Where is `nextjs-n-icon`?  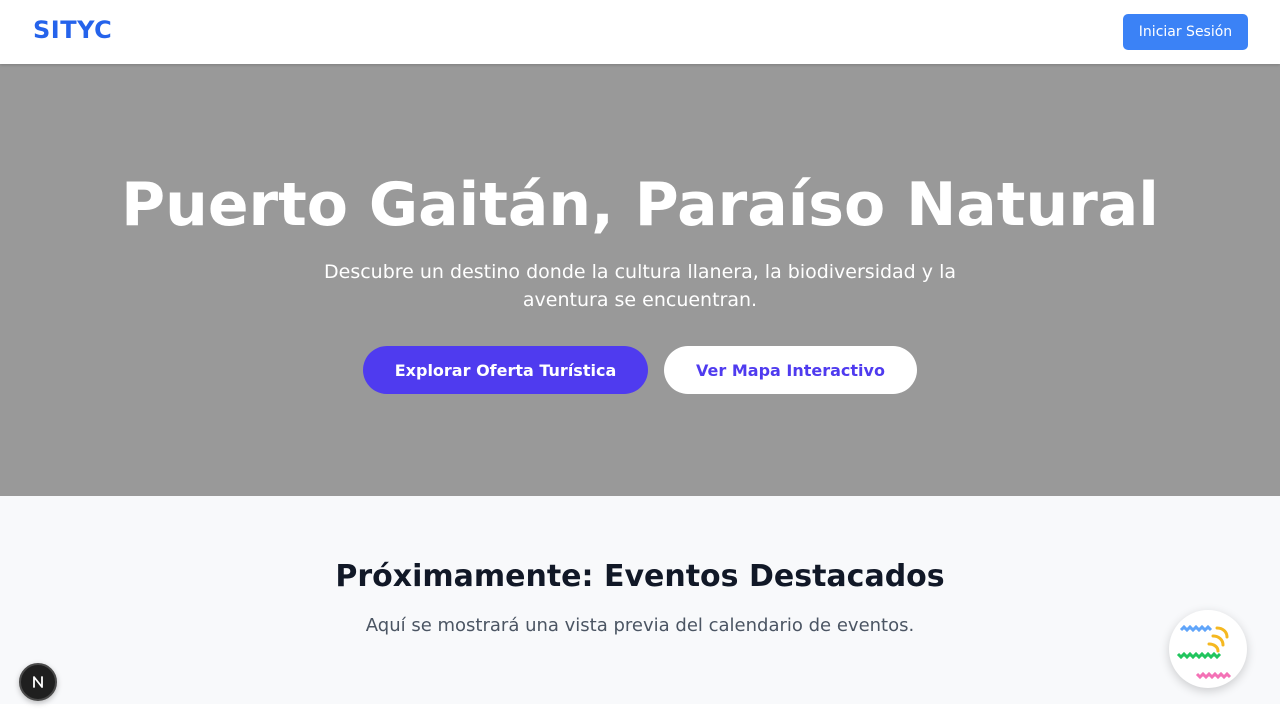
nextjs-n-icon is located at coordinates (38, 682).